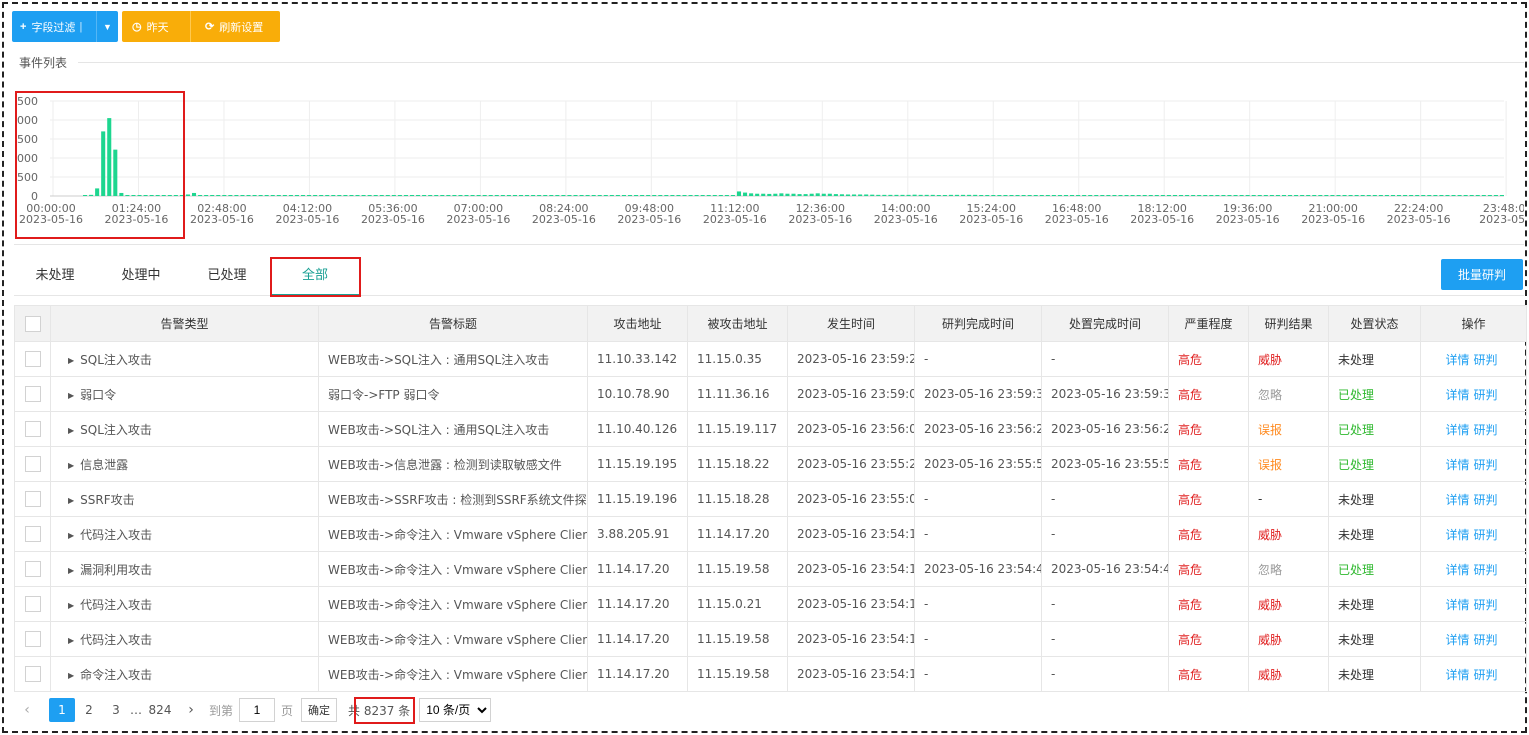 This screenshot has width=1529, height=735. What do you see at coordinates (156, 26) in the screenshot?
I see `yesterday-button: ◷ 昨天` at bounding box center [156, 26].